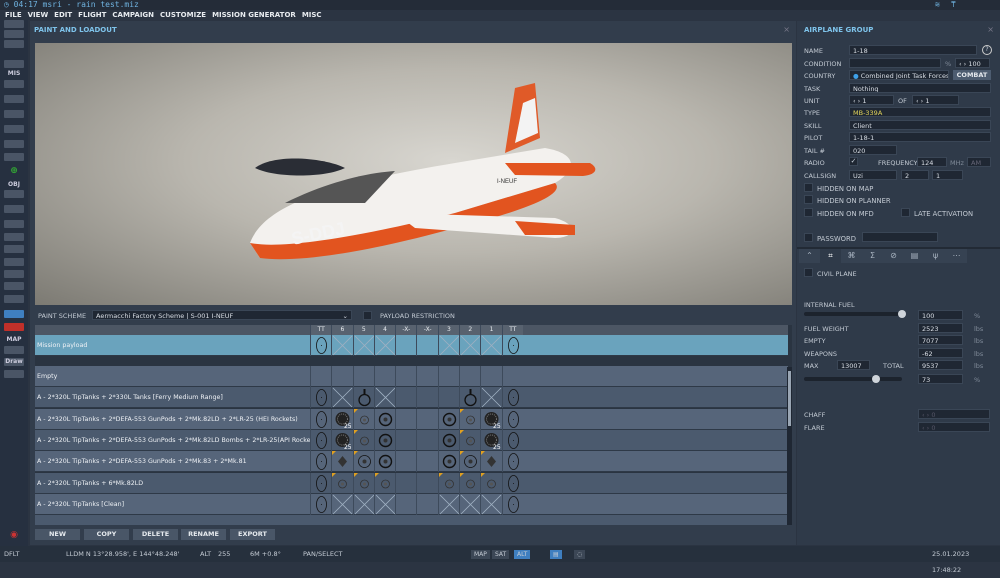  I want to click on condition-stepper: ‹ › 100, so click(972, 63).